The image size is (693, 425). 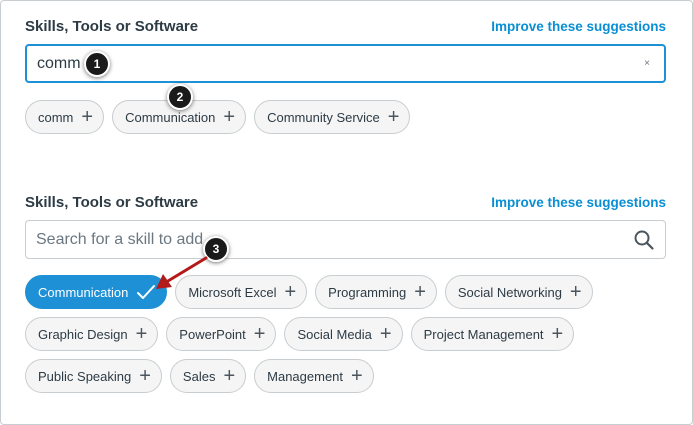 What do you see at coordinates (644, 240) in the screenshot?
I see `magnifier-icon` at bounding box center [644, 240].